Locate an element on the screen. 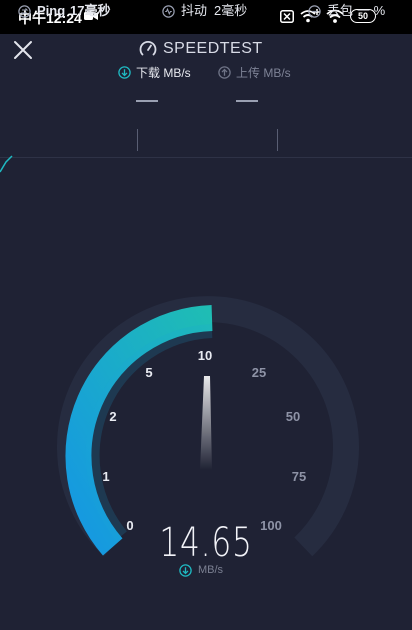  gauge-needle is located at coordinates (206, 423).